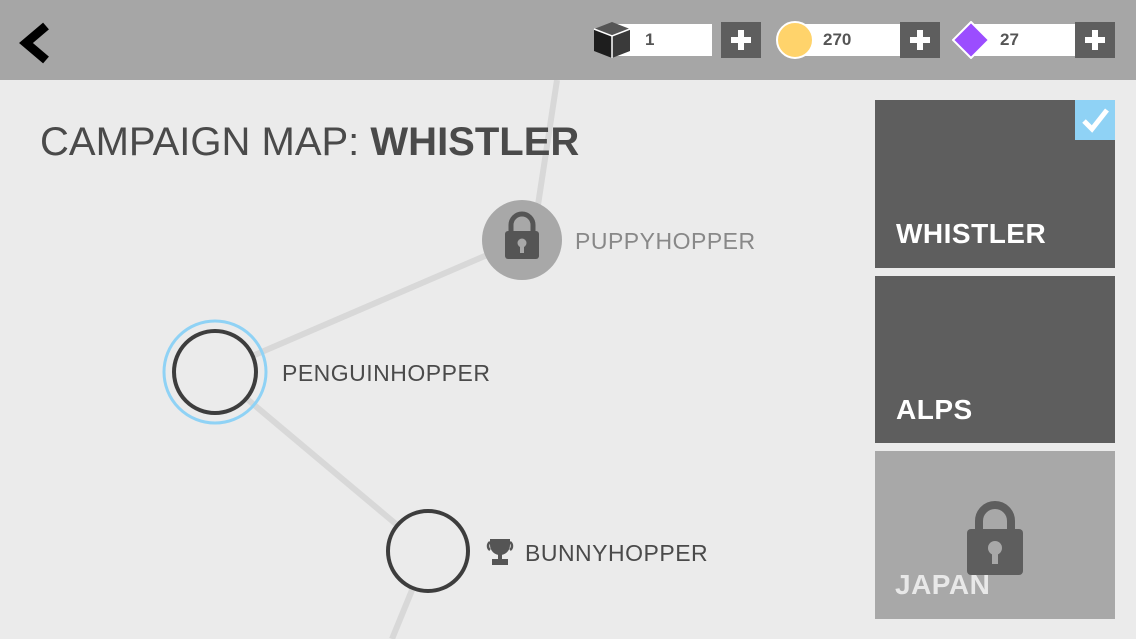  Describe the element at coordinates (971, 40) in the screenshot. I see `gem-icon` at that location.